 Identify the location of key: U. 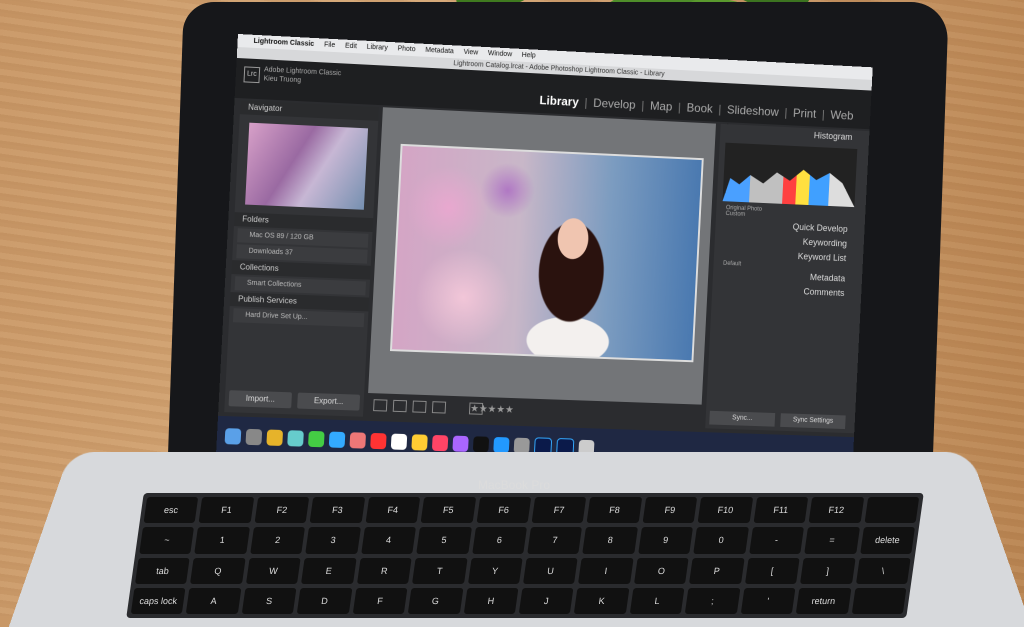
(551, 570).